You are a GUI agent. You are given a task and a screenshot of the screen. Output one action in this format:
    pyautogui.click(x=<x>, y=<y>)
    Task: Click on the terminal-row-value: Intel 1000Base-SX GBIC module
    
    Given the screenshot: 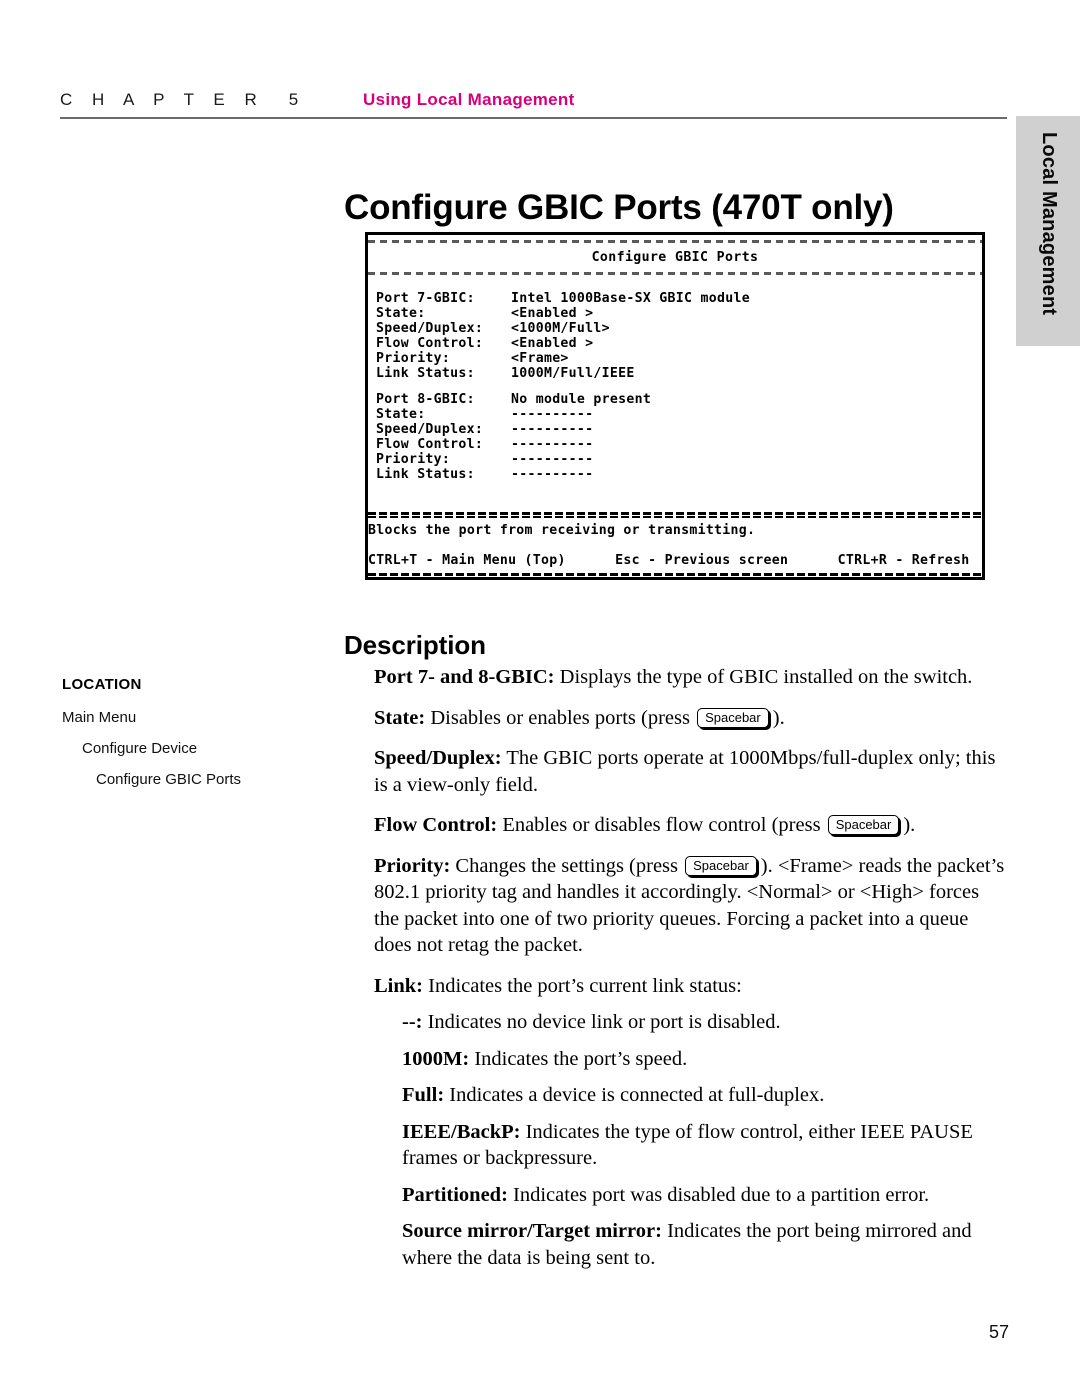 What is the action you would take?
    pyautogui.click(x=630, y=298)
    